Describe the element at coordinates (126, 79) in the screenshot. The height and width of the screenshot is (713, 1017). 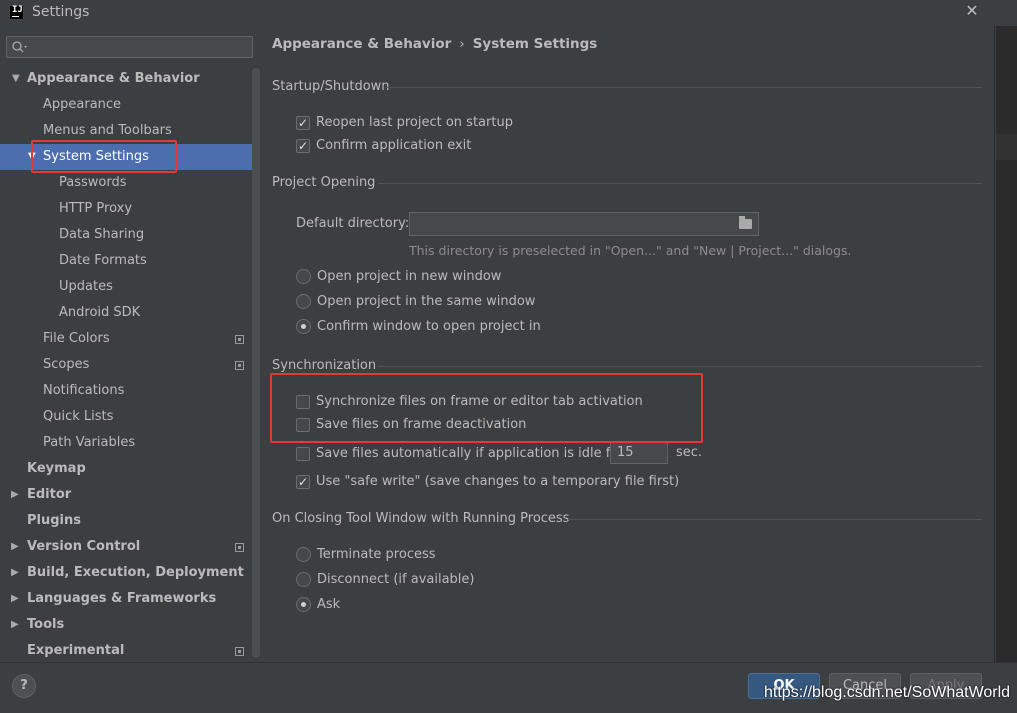
I see `tree-item-appearance-behavior: ▼ Appearance & Behavior` at that location.